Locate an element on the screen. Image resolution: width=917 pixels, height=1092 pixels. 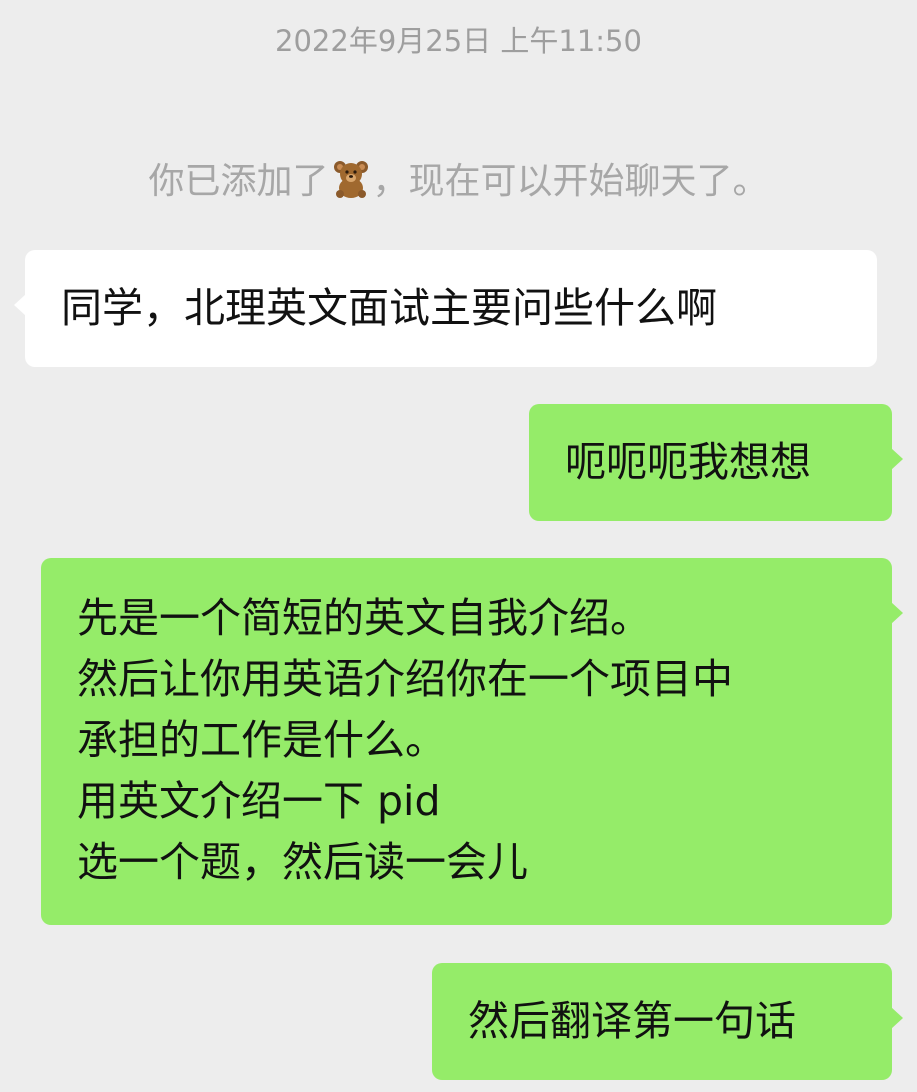
message-text: 同学，北理英文面试主要问些什么啊 is located at coordinates (389, 308).